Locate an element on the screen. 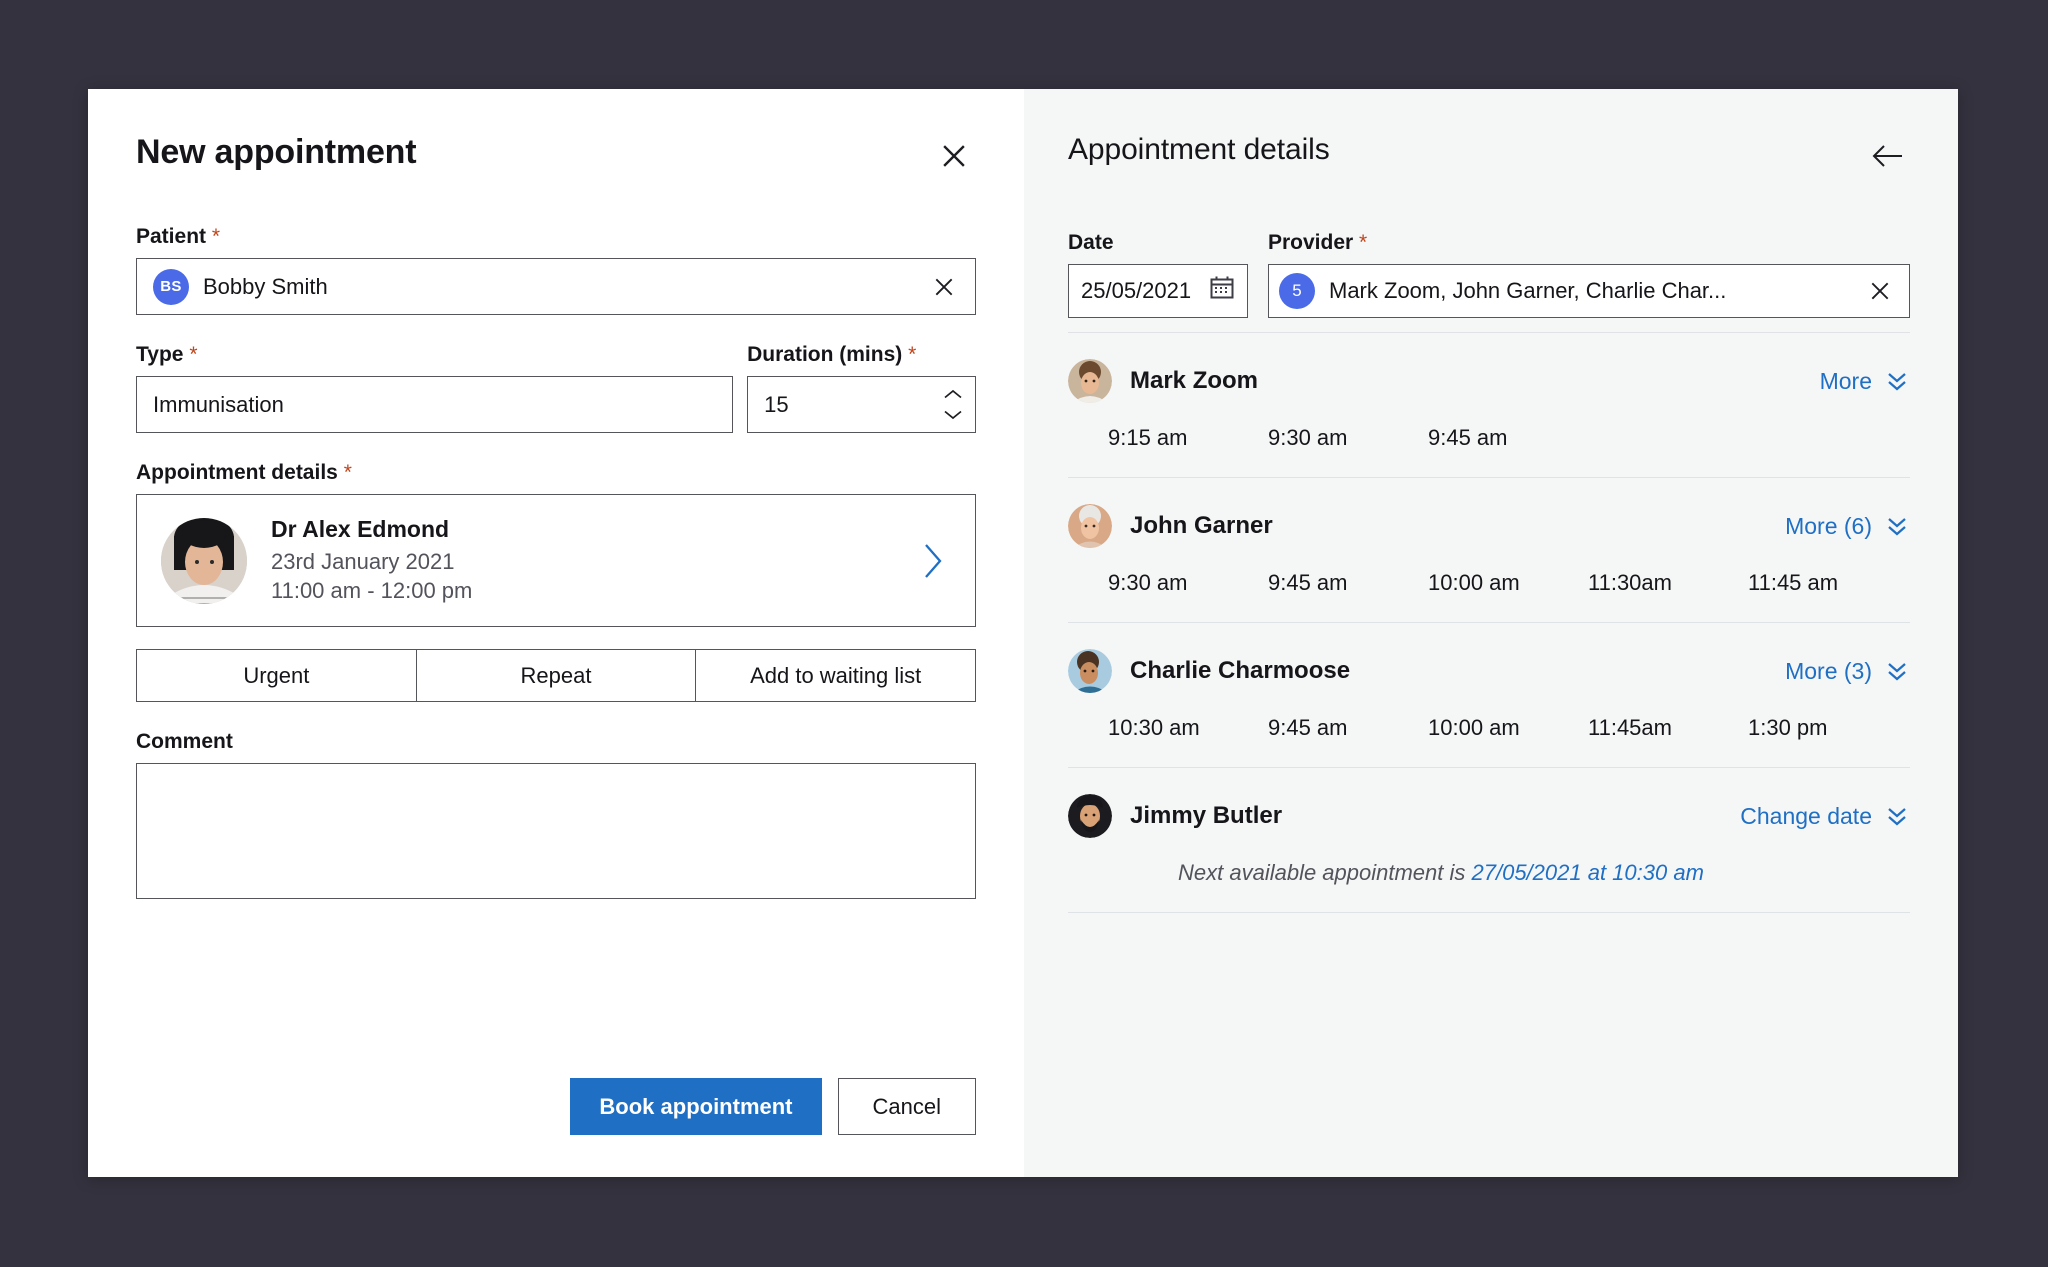 The height and width of the screenshot is (1267, 2048). provider-more-button: More is located at coordinates (1865, 381).